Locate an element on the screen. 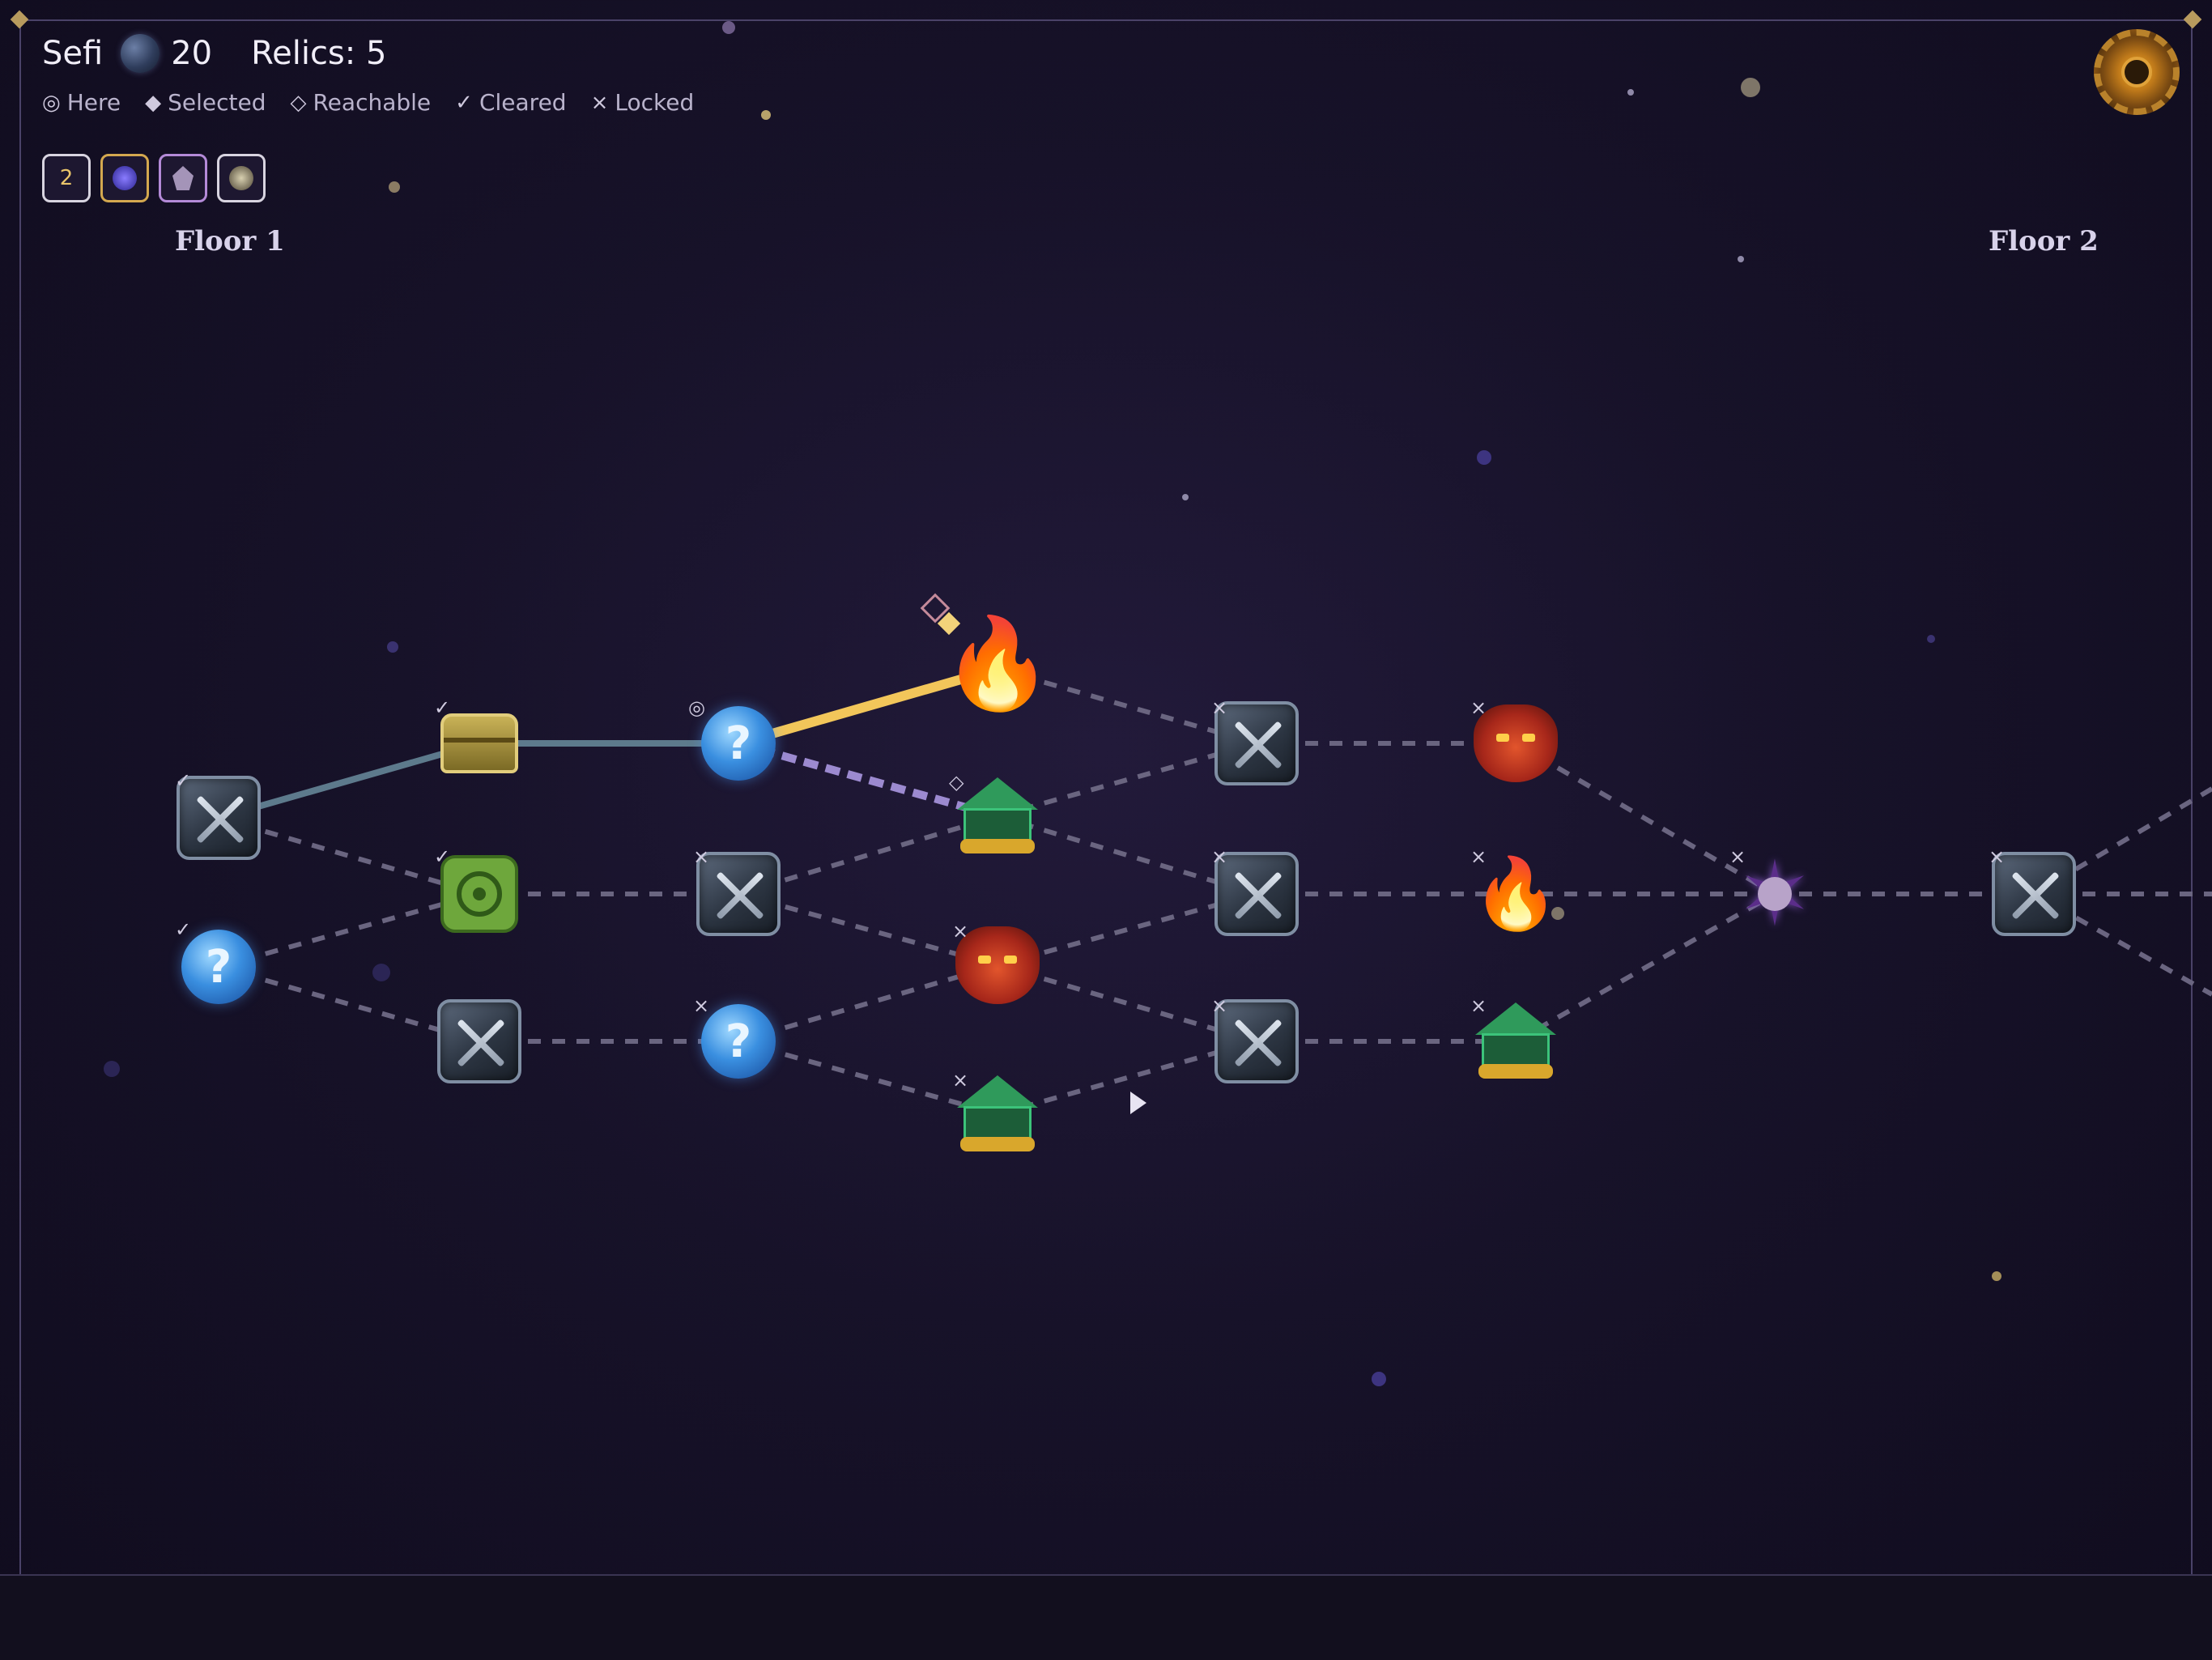  pointer-cursor-icon is located at coordinates (1138, 1103).